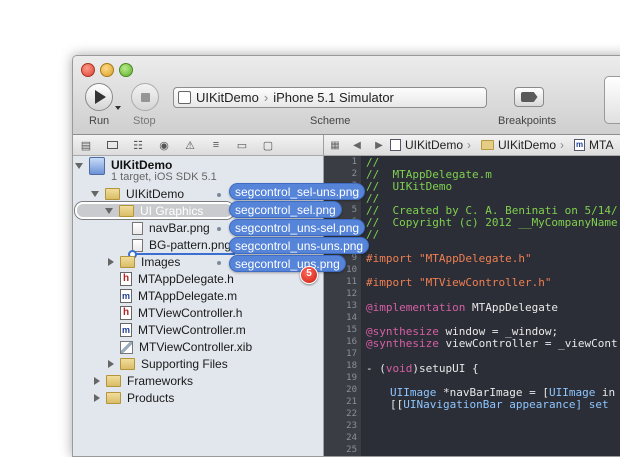 The image size is (620, 457). Describe the element at coordinates (512, 307) in the screenshot. I see `code-identifier: MTAppDelegate` at that location.